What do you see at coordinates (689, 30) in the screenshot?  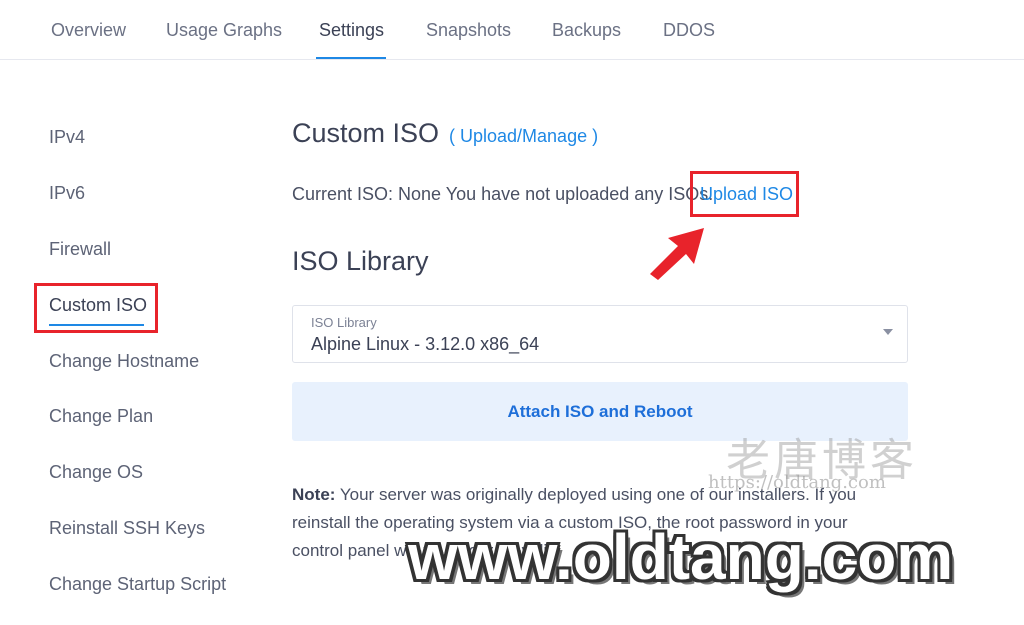 I see `tab-ddos: DDOS` at bounding box center [689, 30].